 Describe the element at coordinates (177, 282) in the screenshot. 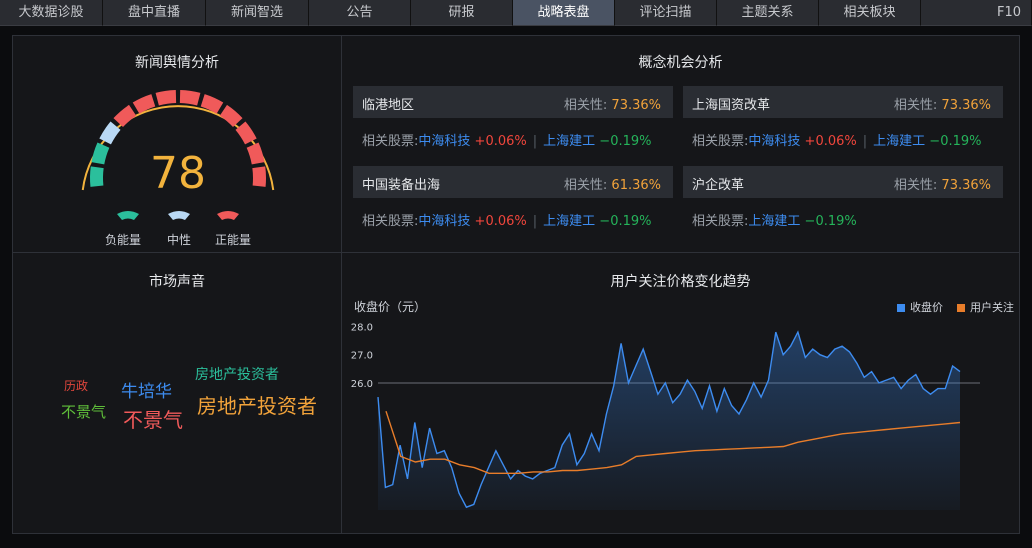

I see `market-voice-title: 市场声音` at that location.